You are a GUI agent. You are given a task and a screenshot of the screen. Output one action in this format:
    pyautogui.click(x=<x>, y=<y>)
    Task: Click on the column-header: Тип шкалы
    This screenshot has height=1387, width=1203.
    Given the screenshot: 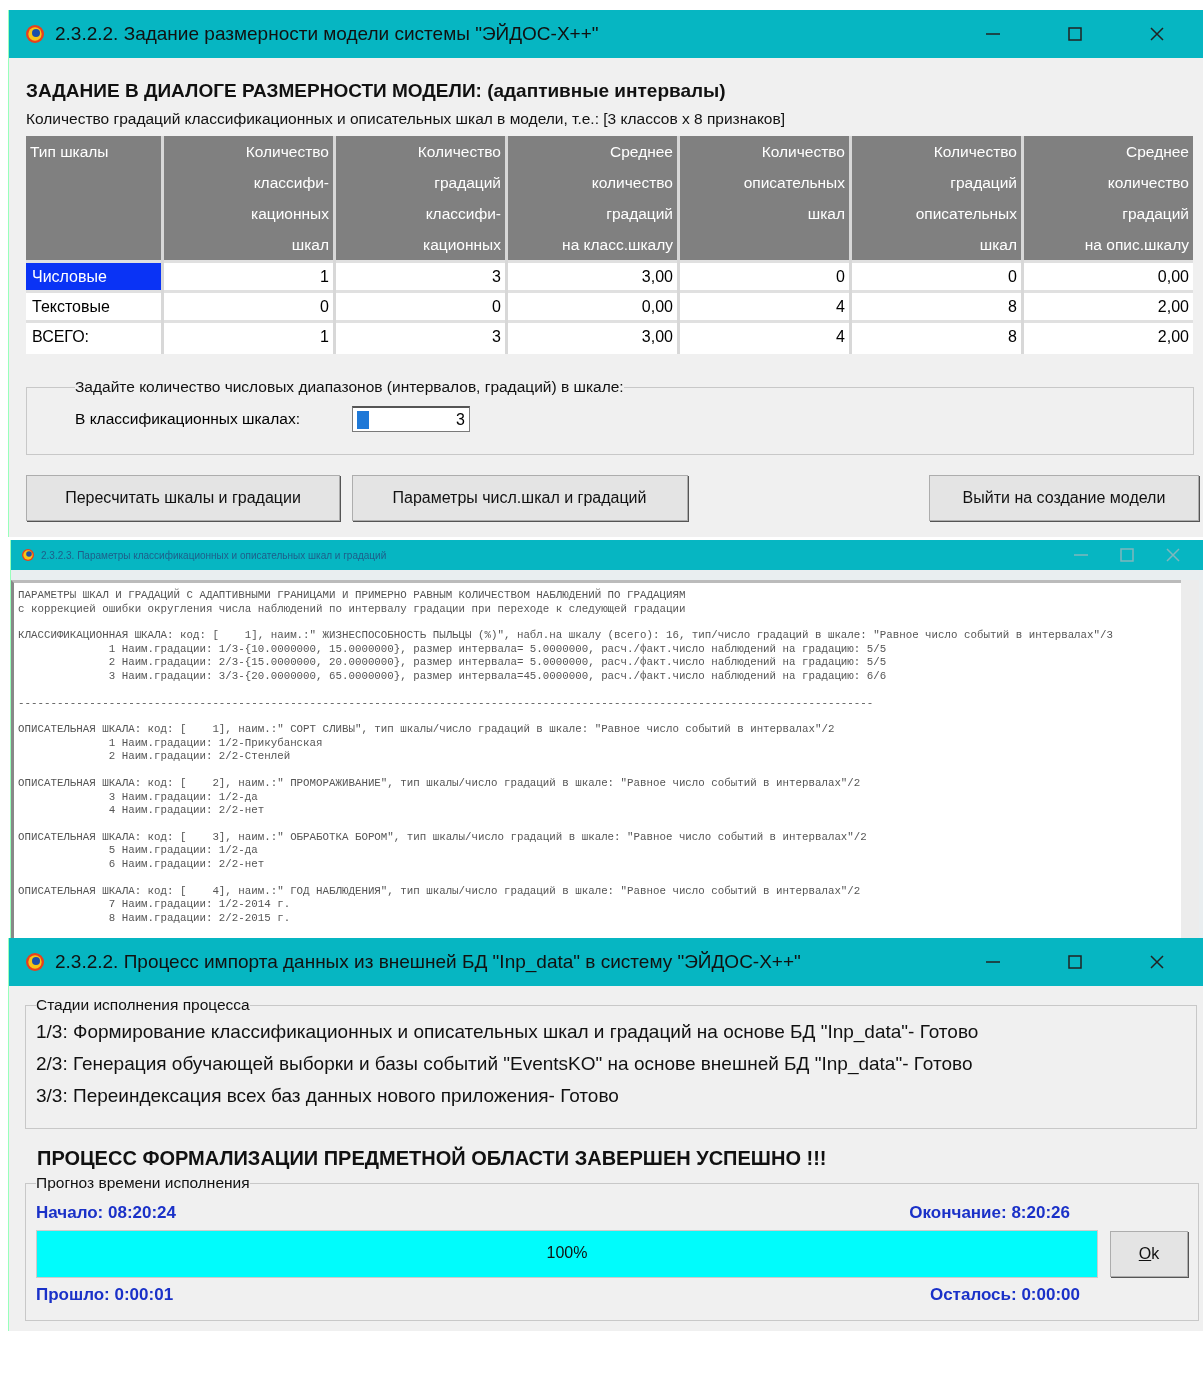 What is the action you would take?
    pyautogui.click(x=93, y=198)
    